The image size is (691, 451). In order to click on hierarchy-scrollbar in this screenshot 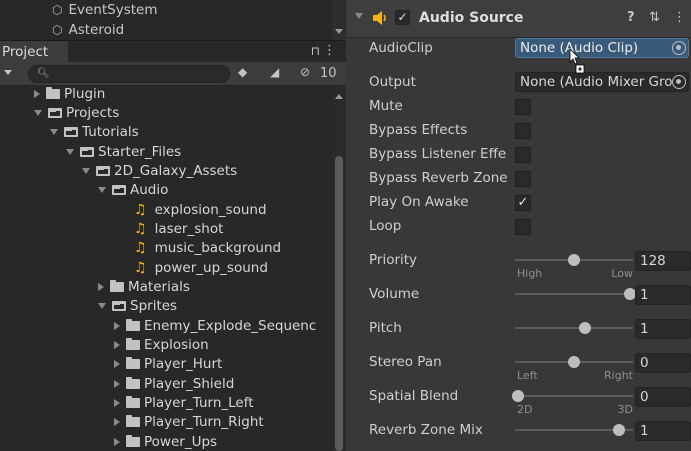, I will do `click(339, 20)`.